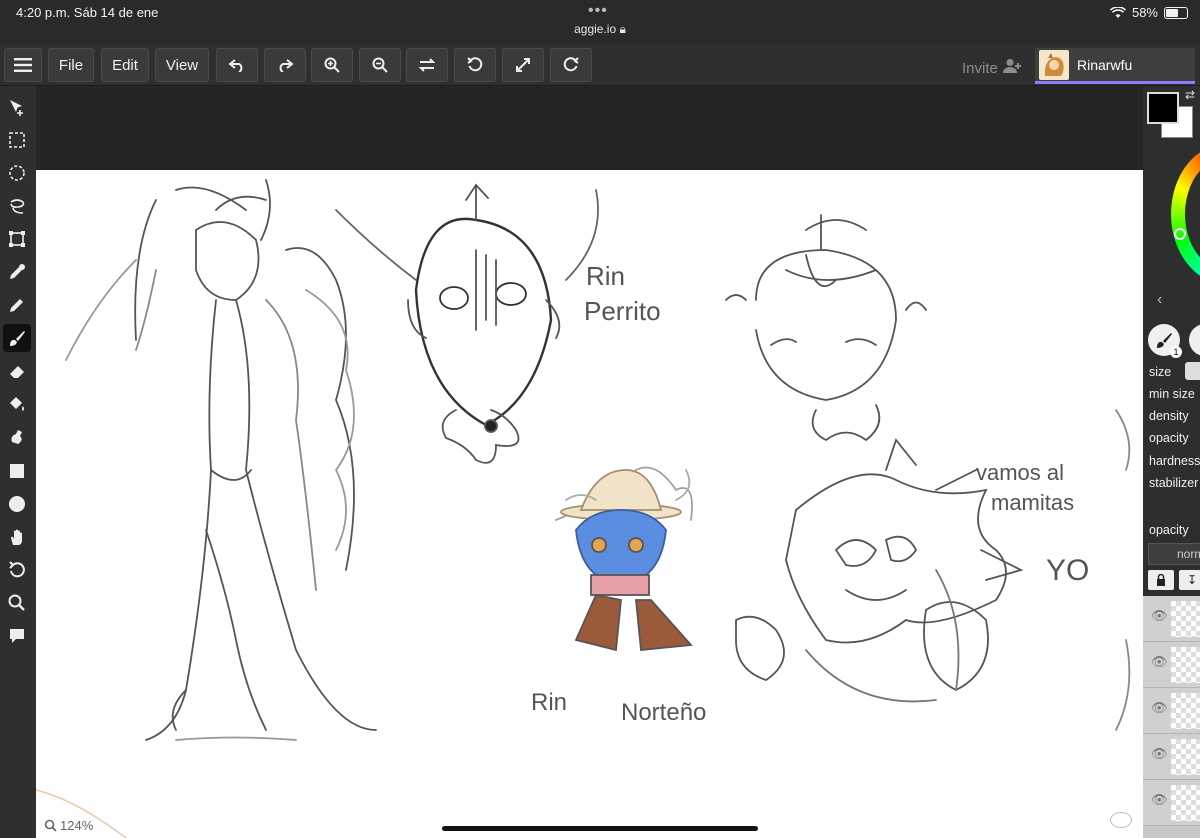 The image size is (1200, 838). I want to click on rotate-left-button, so click(475, 65).